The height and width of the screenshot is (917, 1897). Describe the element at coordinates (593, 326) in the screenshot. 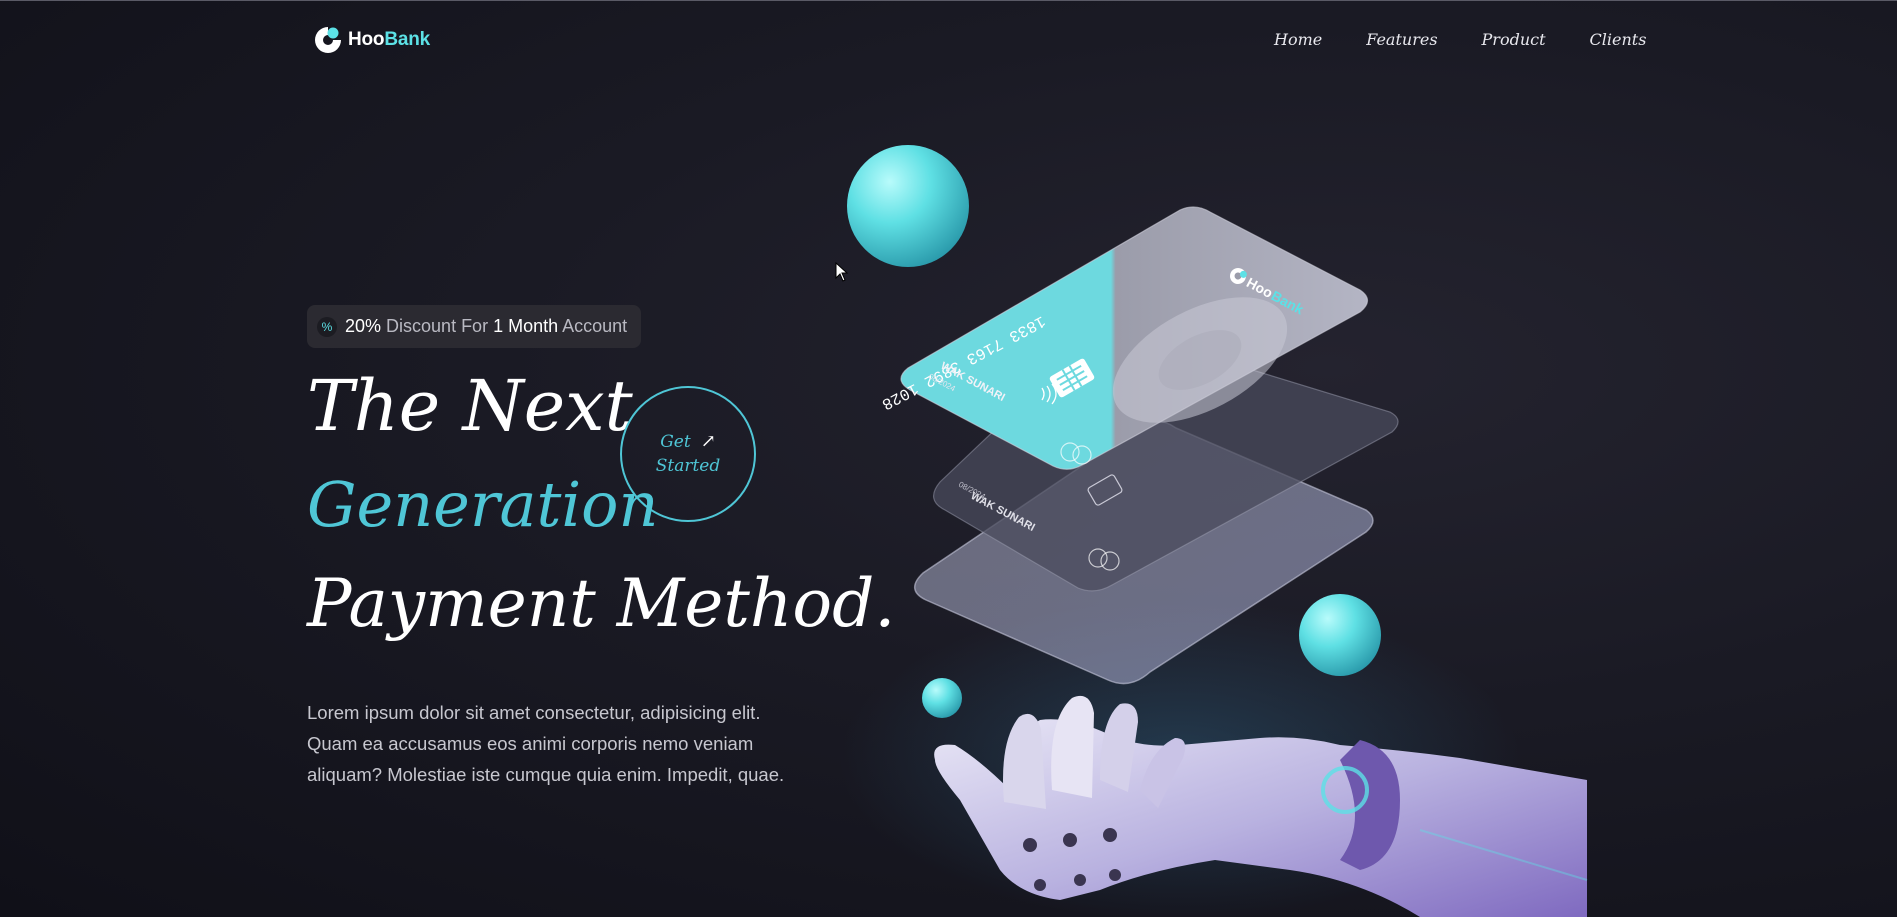

I see `discount-text-2: Account` at that location.